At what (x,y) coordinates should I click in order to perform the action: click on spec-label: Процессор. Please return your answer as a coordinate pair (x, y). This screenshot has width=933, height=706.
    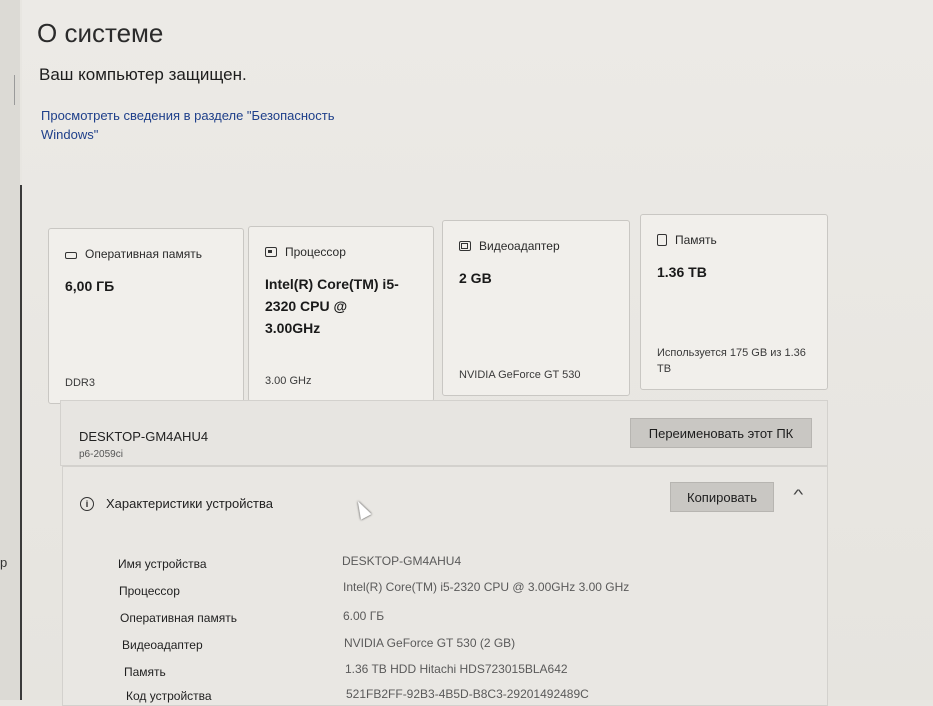
    Looking at the image, I should click on (149, 591).